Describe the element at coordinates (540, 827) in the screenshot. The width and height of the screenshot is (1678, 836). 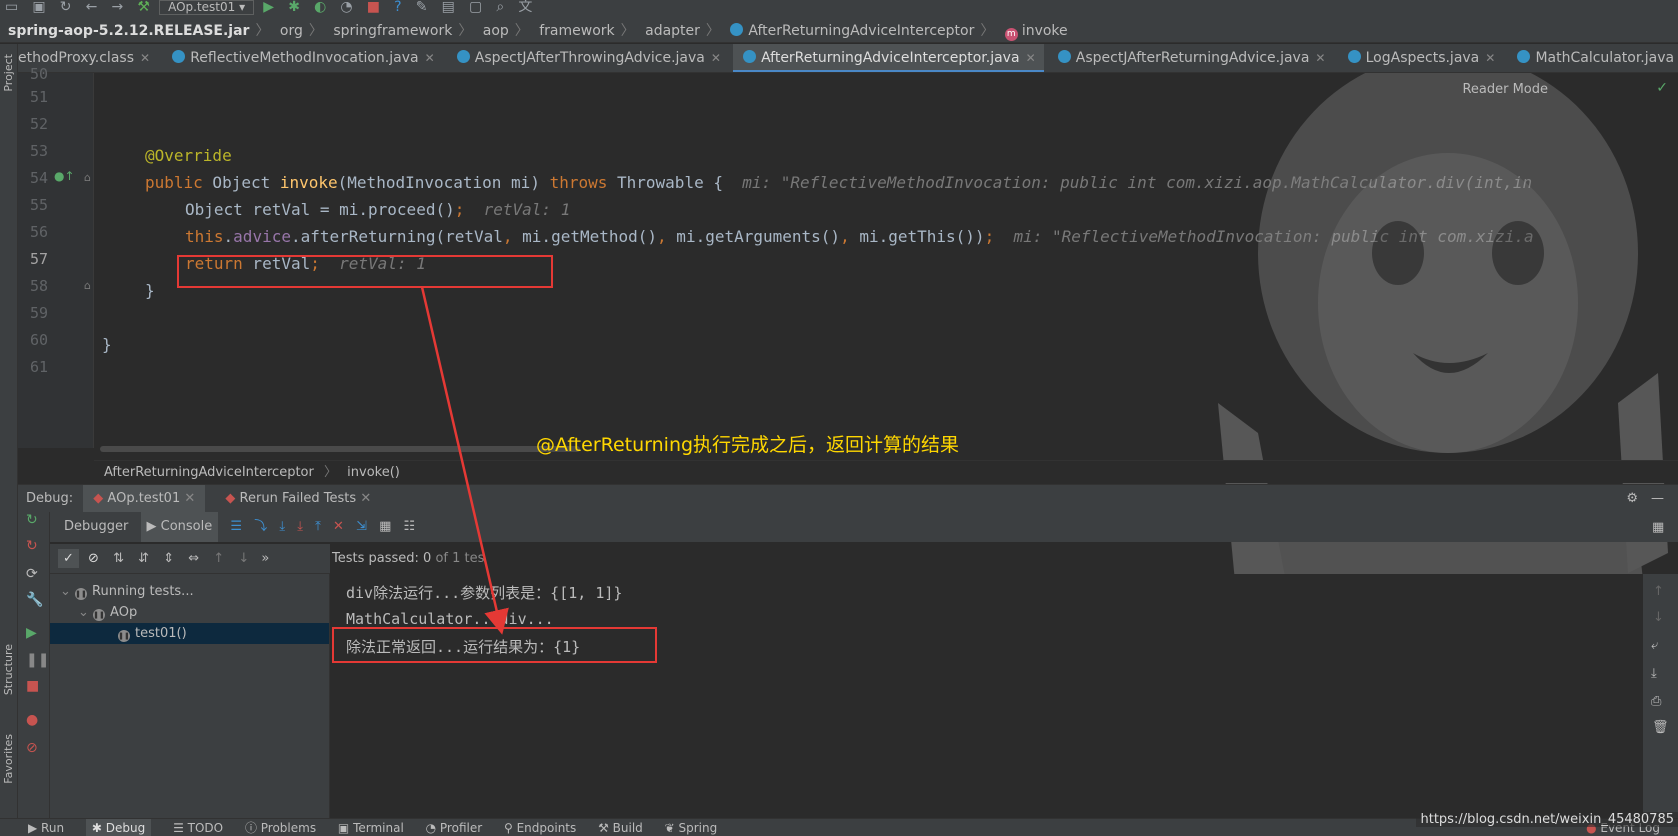
I see `endpoints-tool-button: ⚲ Endpoints` at that location.